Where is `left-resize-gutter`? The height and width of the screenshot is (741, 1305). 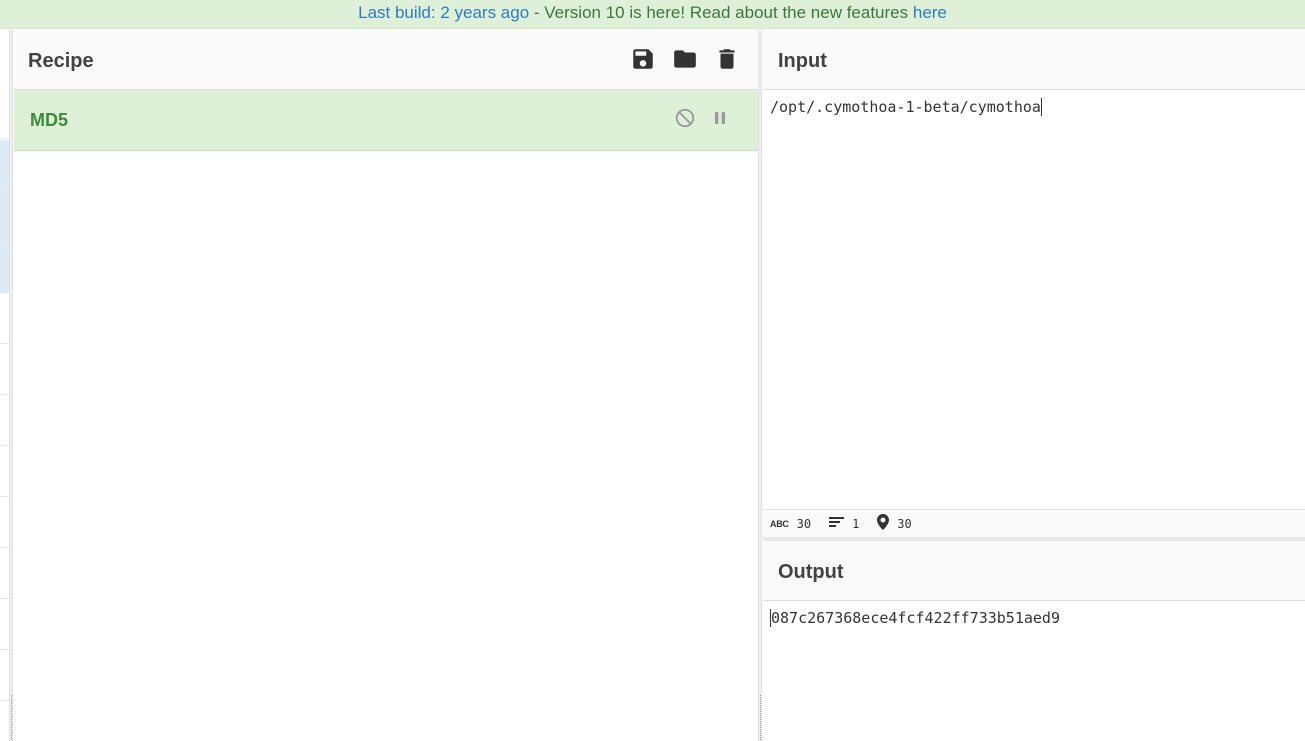 left-resize-gutter is located at coordinates (11, 385).